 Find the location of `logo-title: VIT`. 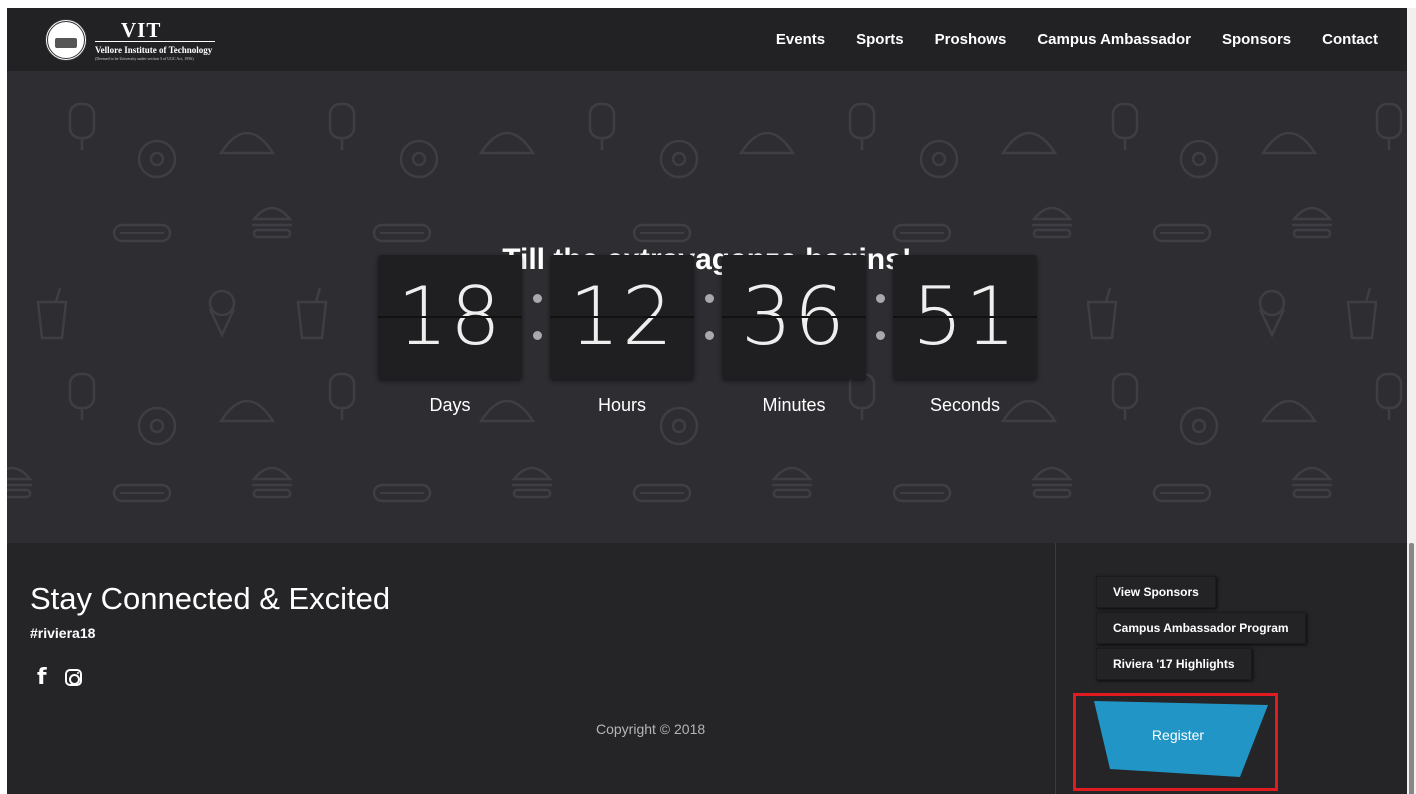

logo-title: VIT is located at coordinates (155, 30).